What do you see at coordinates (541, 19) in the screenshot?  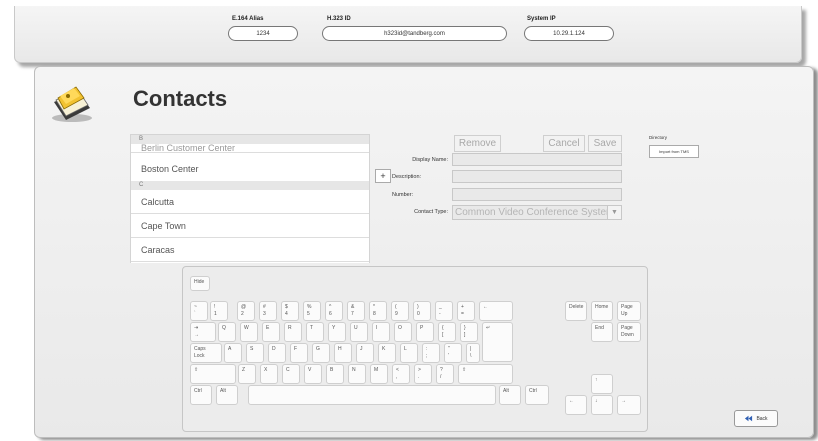 I see `system-ip-label: System IP` at bounding box center [541, 19].